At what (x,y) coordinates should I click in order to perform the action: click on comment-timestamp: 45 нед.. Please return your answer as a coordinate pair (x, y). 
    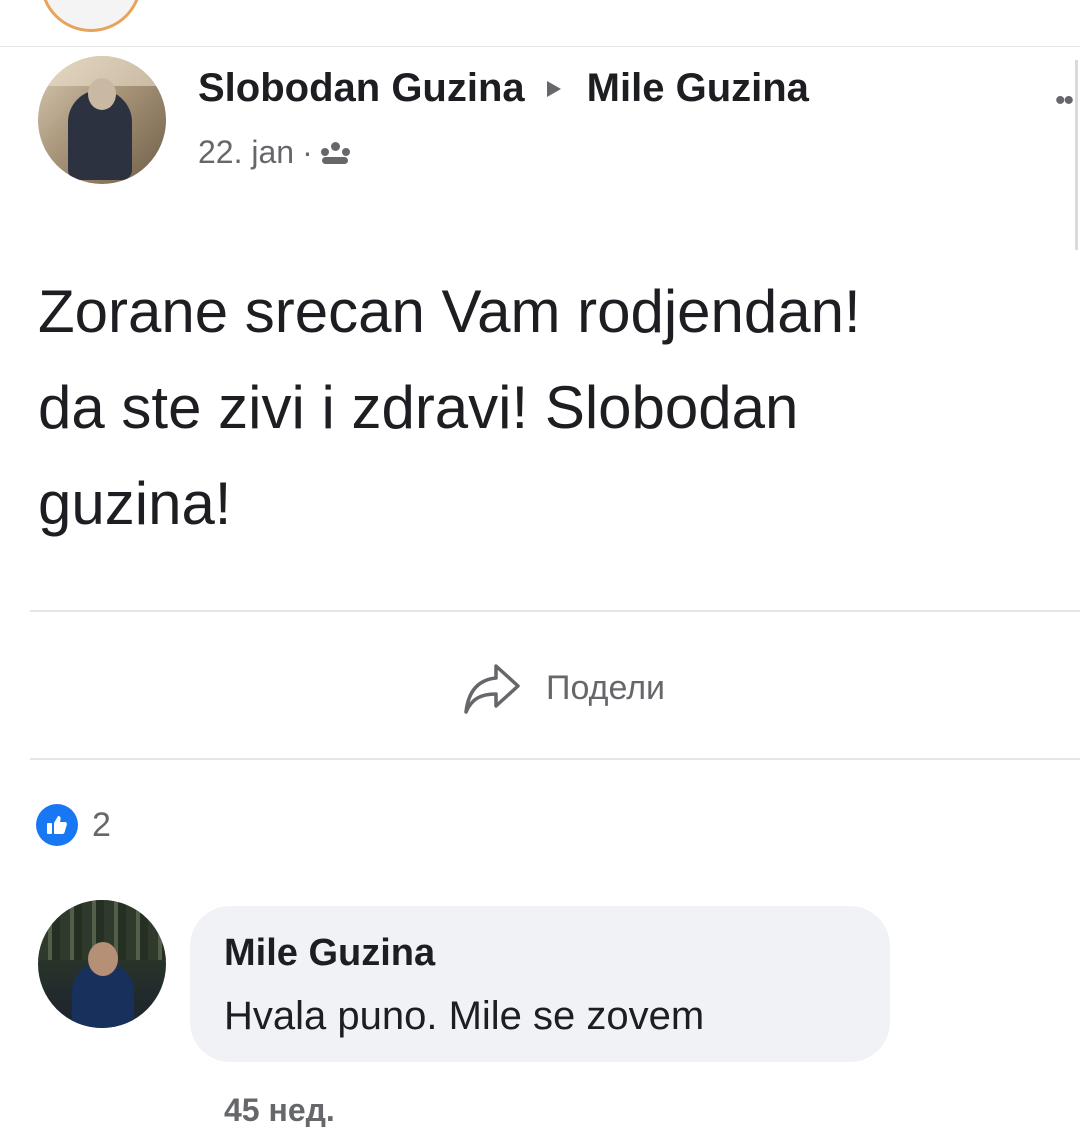
    Looking at the image, I should click on (279, 1109).